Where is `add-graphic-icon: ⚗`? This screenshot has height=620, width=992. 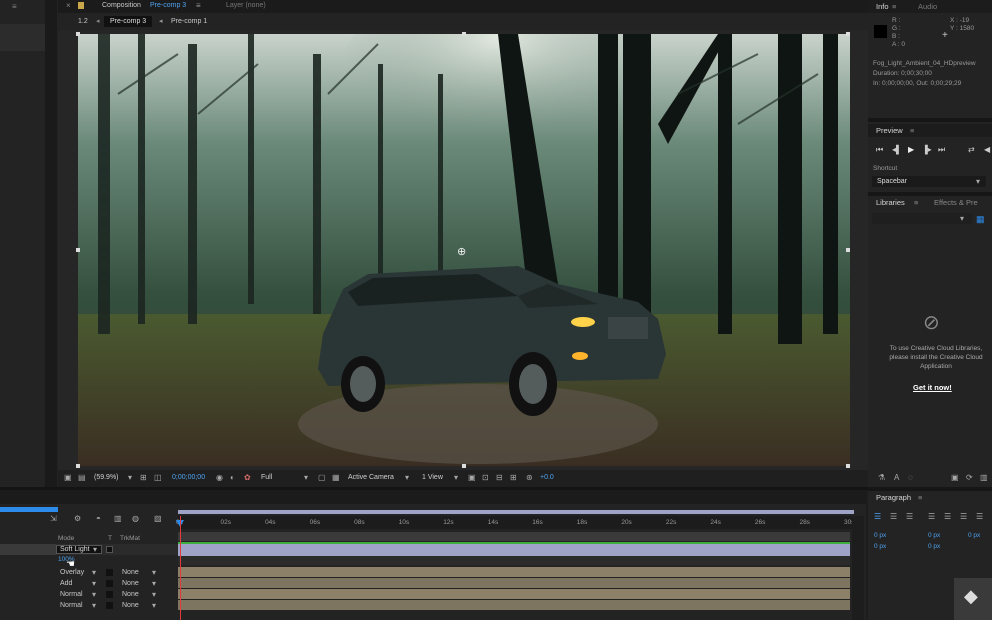 add-graphic-icon: ⚗ is located at coordinates (881, 478).